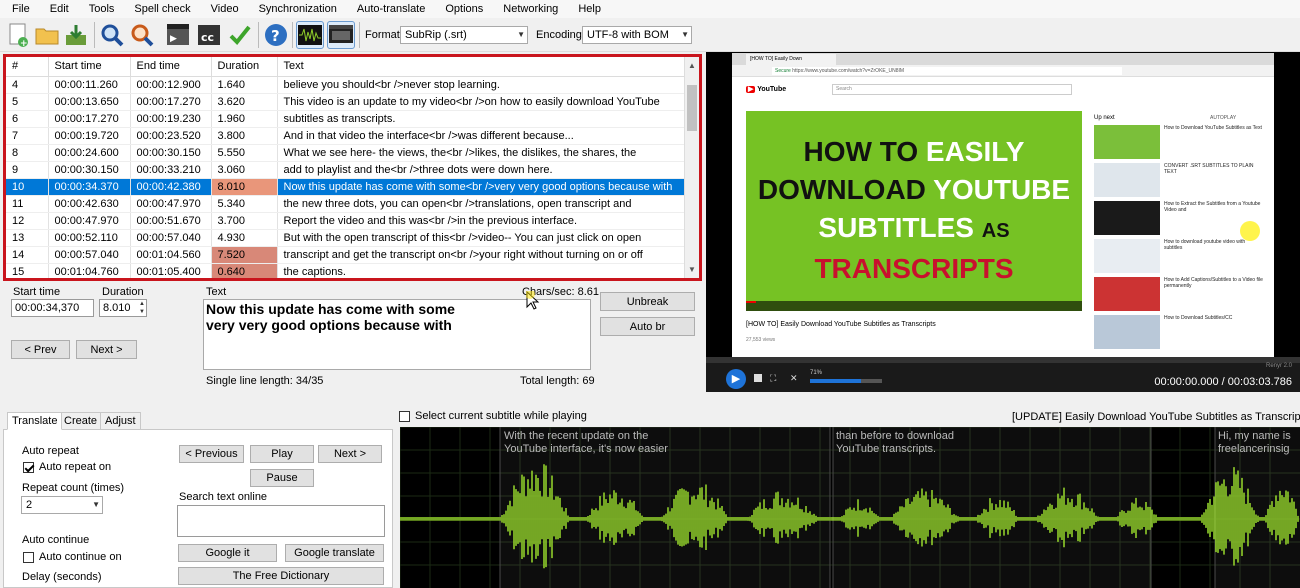 The image size is (1300, 588). I want to click on tab-create: Create, so click(81, 421).